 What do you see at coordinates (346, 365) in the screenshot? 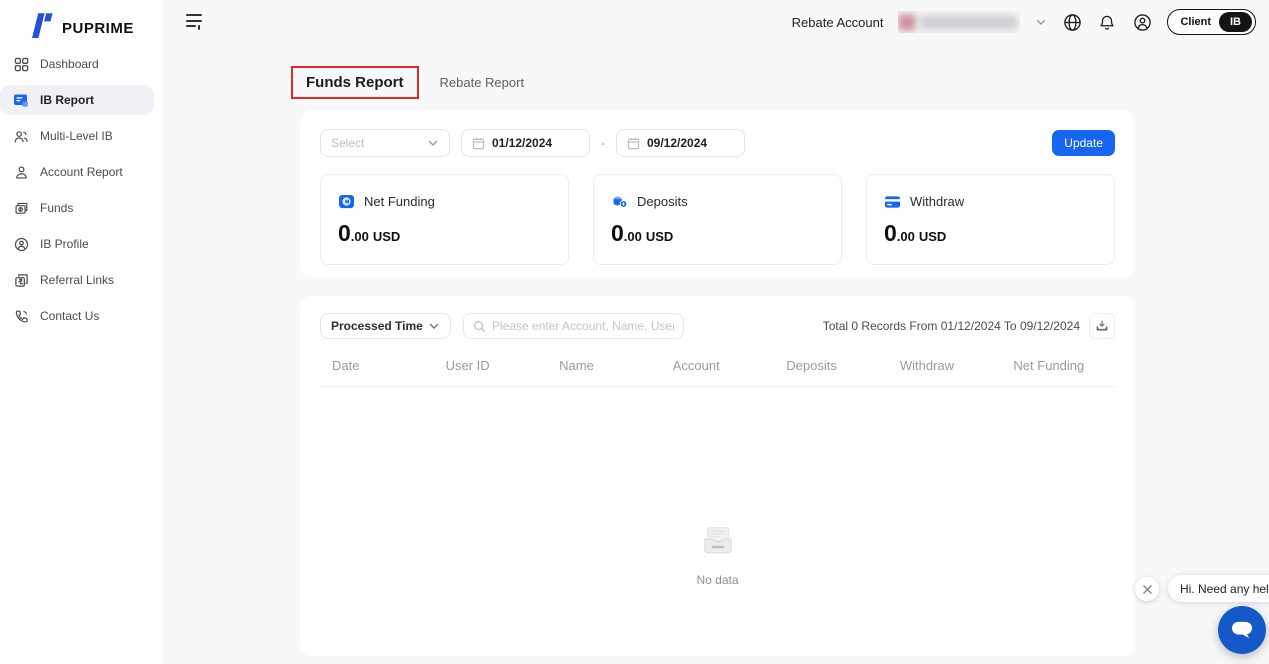
I see `column-header-date: Date` at bounding box center [346, 365].